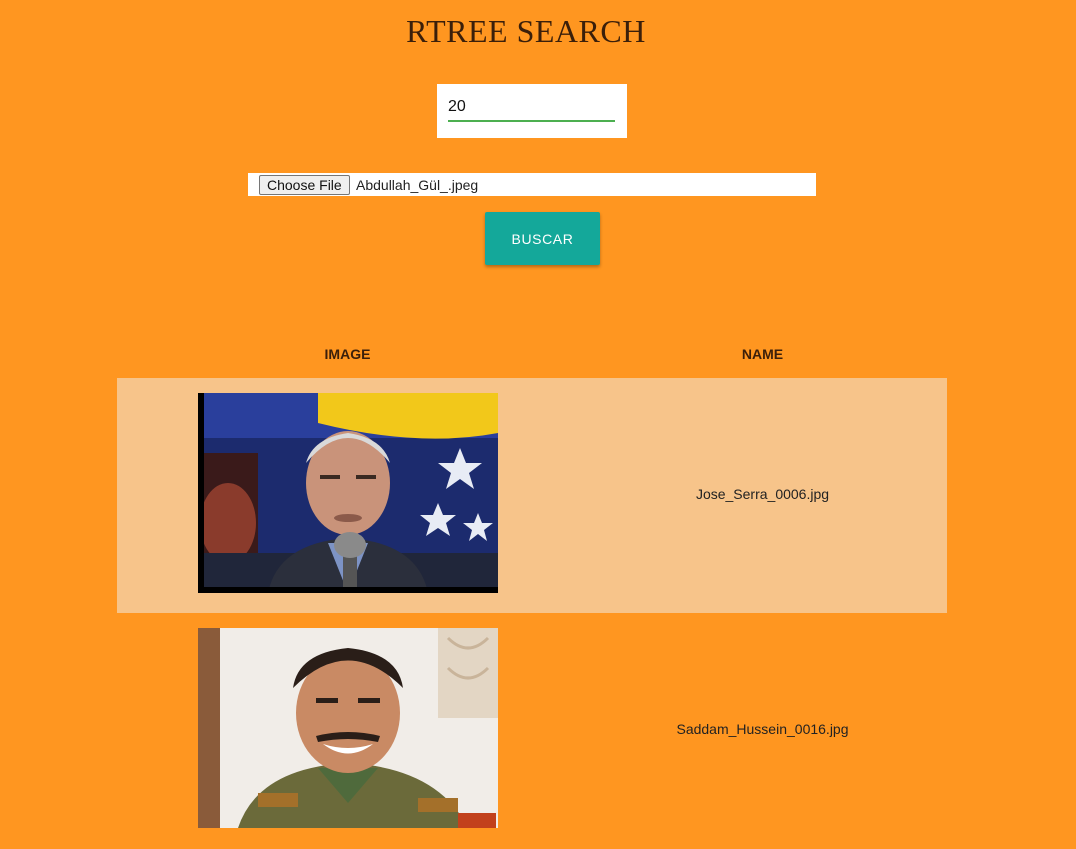 Image resolution: width=1076 pixels, height=849 pixels. Describe the element at coordinates (532, 184) in the screenshot. I see `file-input: Choose File Abdullah_Gül_.jpeg` at that location.